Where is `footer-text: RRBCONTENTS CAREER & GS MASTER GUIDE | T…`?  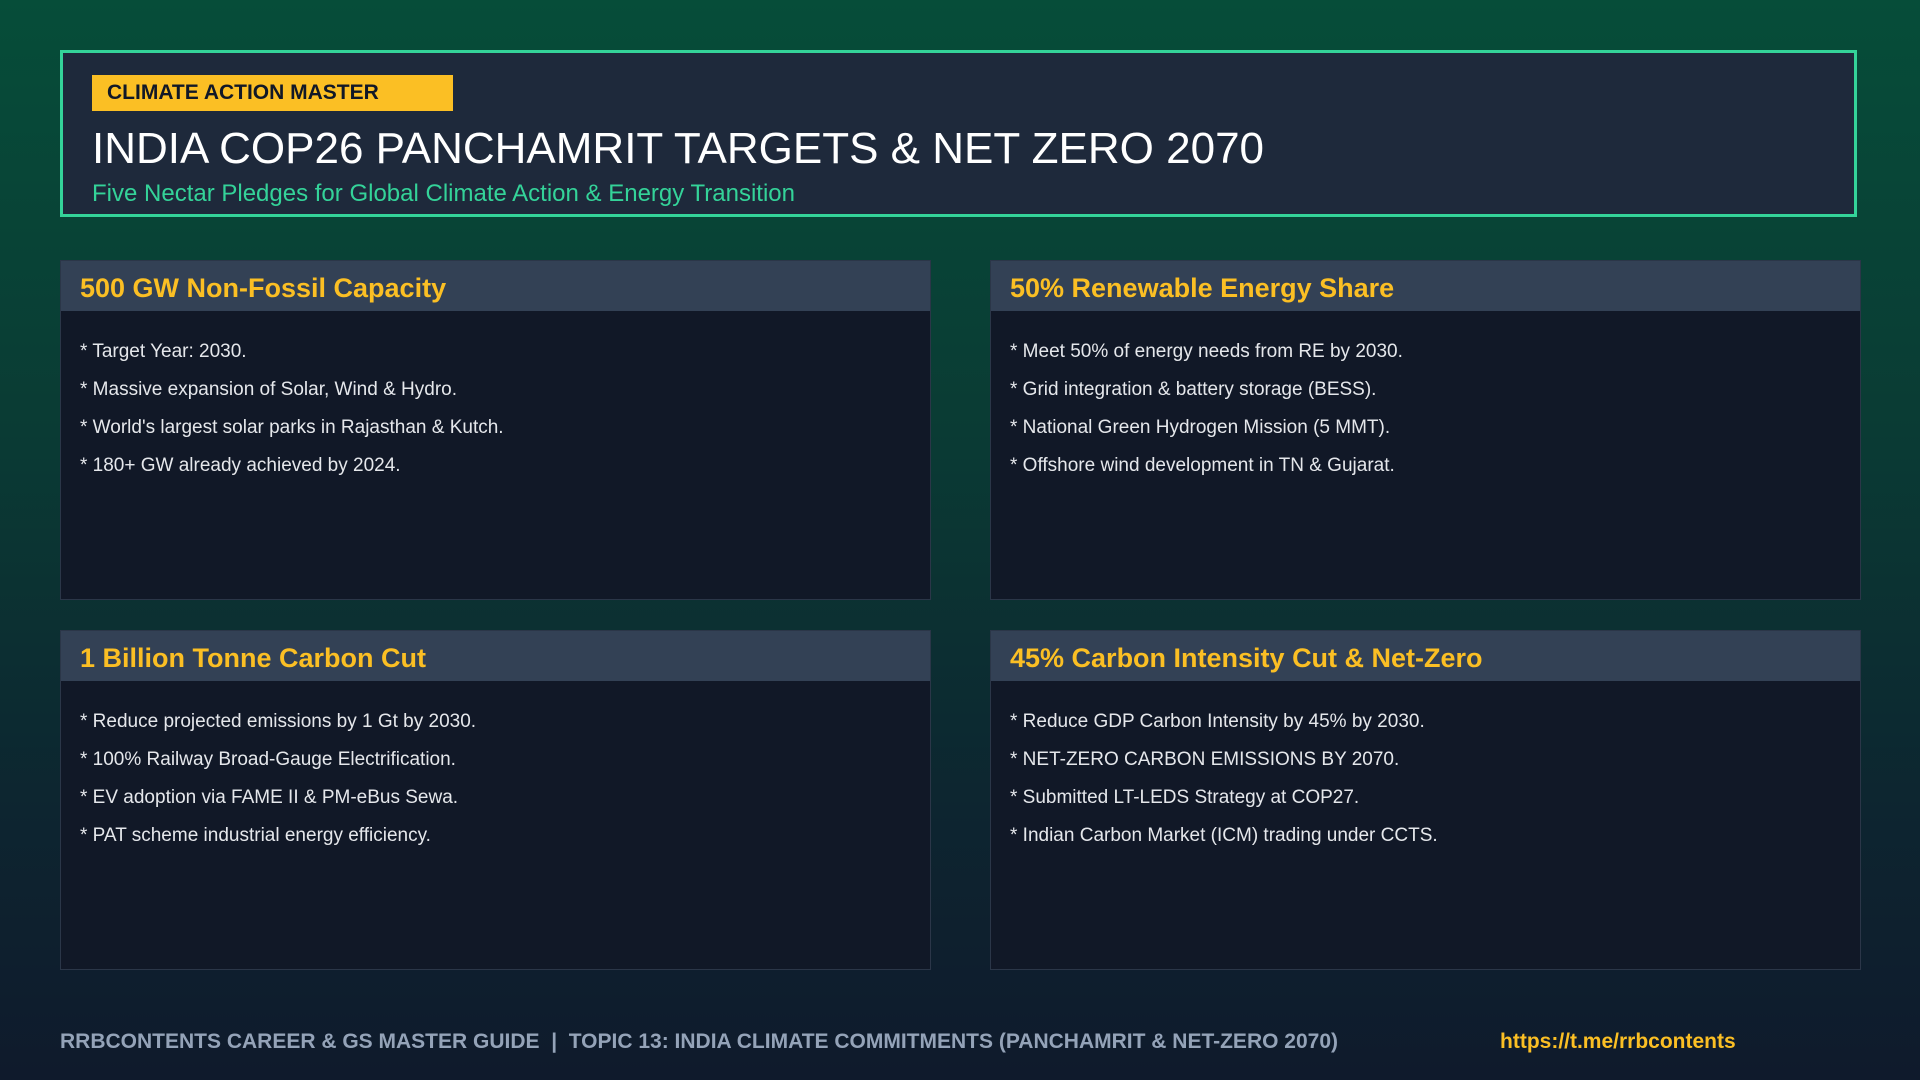
footer-text: RRBCONTENTS CAREER & GS MASTER GUIDE | T… is located at coordinates (699, 1041).